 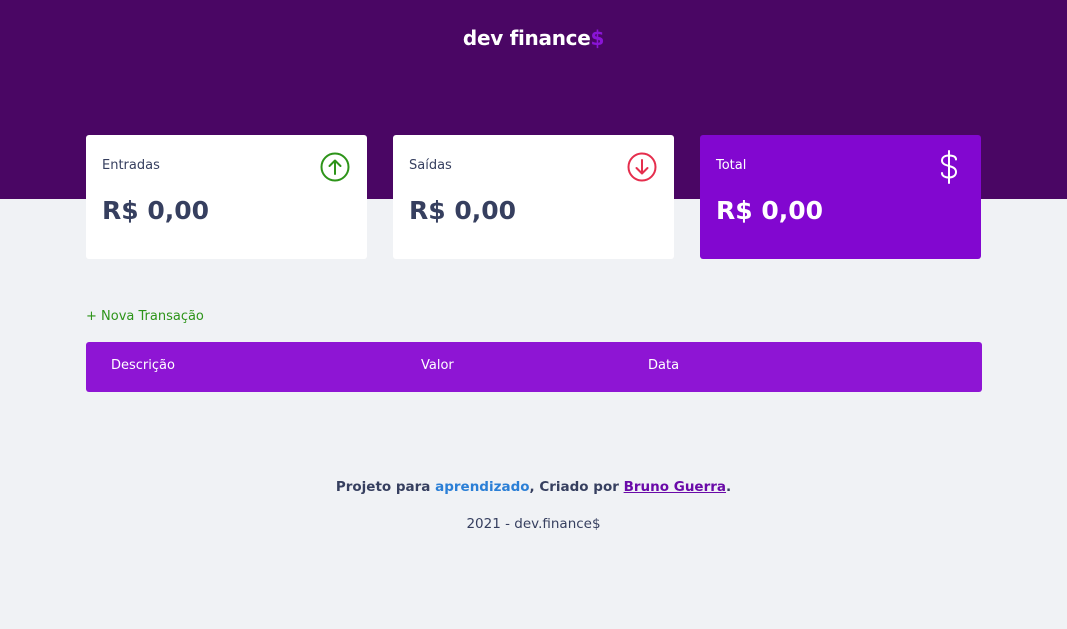 I want to click on footer-middle: , Criado por, so click(x=576, y=487).